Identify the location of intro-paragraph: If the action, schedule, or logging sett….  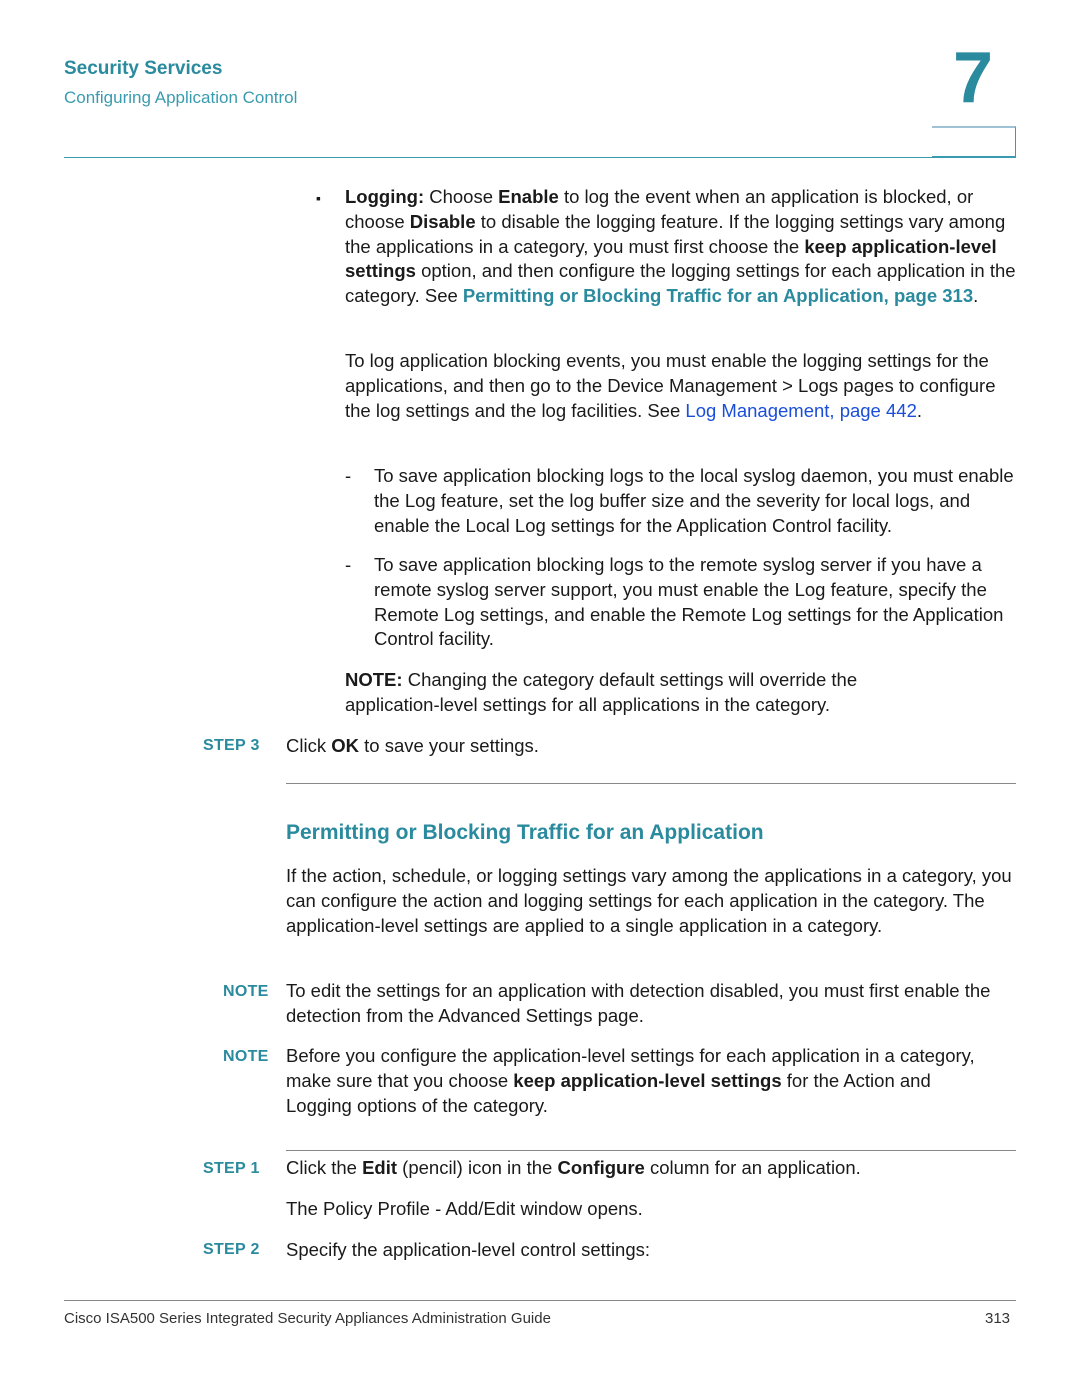
(649, 900).